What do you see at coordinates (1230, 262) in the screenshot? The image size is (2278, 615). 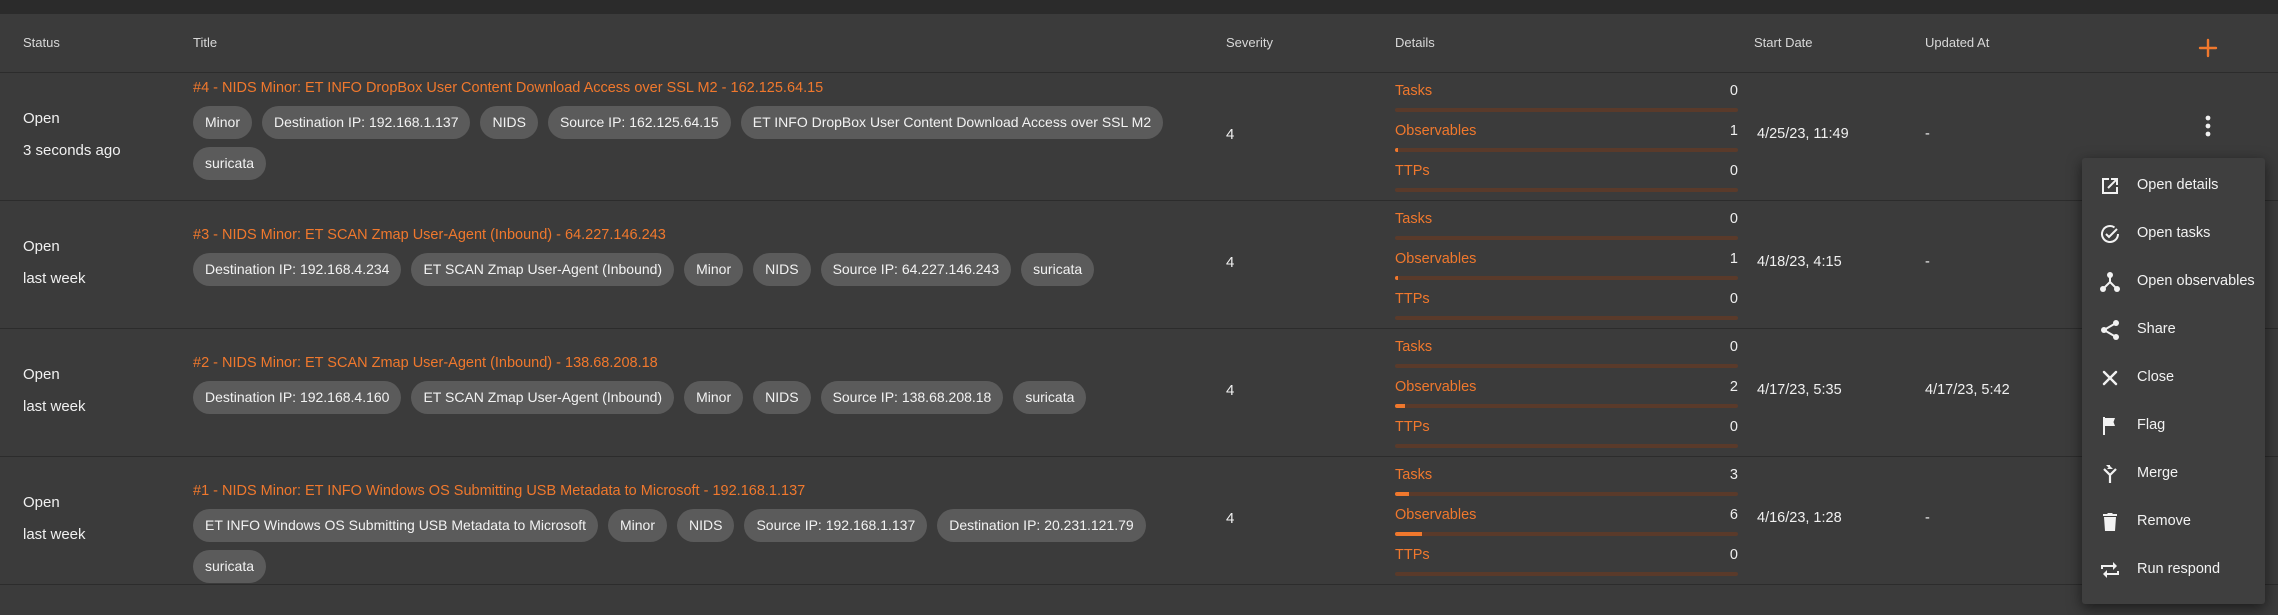 I see `severity-value: 4` at bounding box center [1230, 262].